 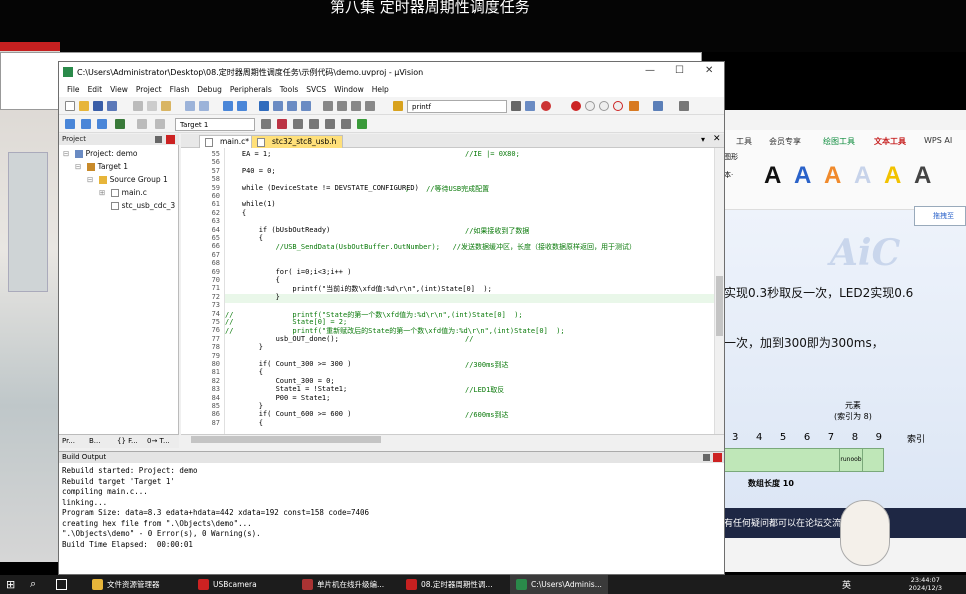 I want to click on tree-file-usb: ⊞ stc_usb_cdc_3, so click(x=137, y=205).